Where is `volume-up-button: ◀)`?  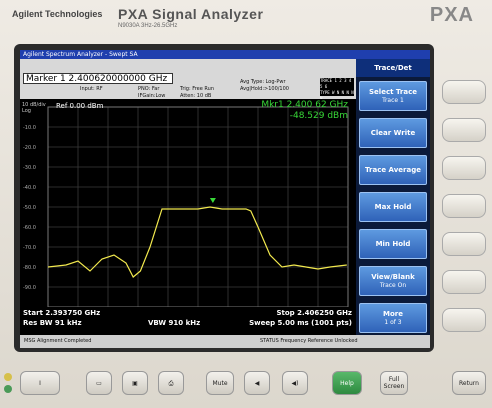
volume-up-button: ◀) is located at coordinates (295, 383).